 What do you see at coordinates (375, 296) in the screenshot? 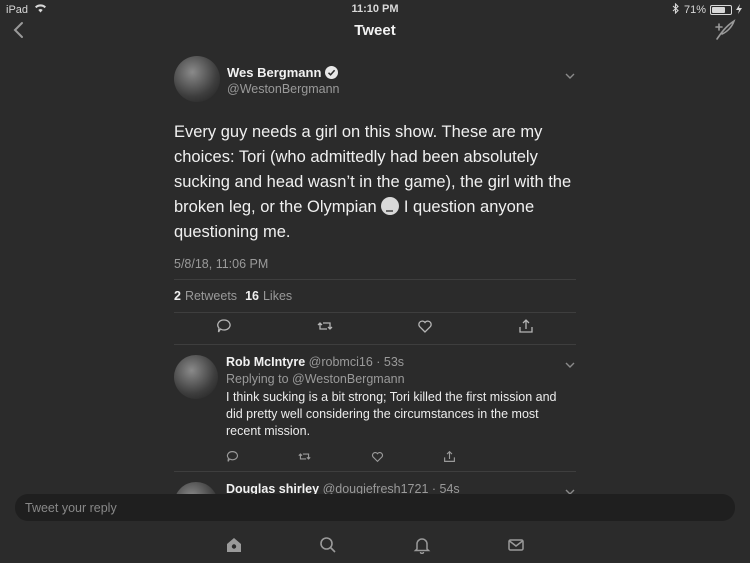
I see `tweet-stats: 2 Retweets 16 Likes` at bounding box center [375, 296].